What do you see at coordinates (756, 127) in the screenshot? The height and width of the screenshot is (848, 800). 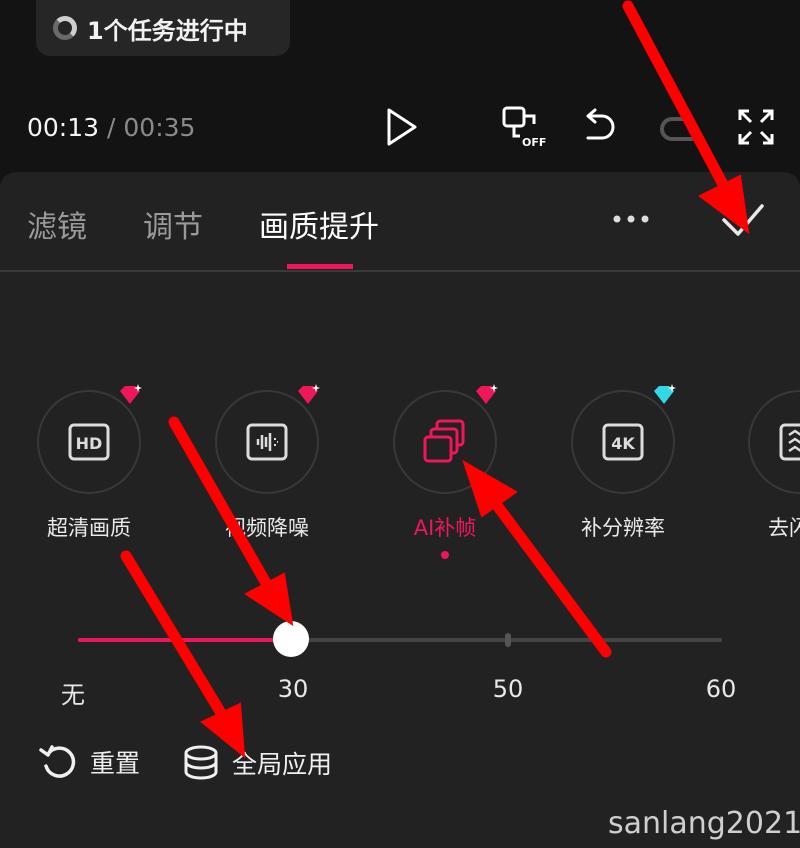 I see `fullscreen-icon` at bounding box center [756, 127].